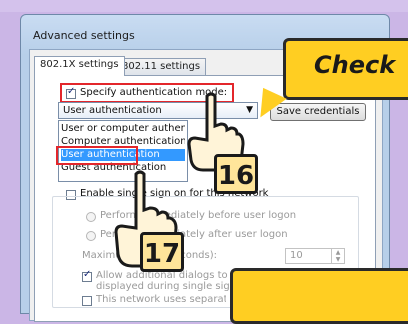 This screenshot has width=408, height=324. Describe the element at coordinates (236, 174) in the screenshot. I see `step-badge-16: 16` at that location.